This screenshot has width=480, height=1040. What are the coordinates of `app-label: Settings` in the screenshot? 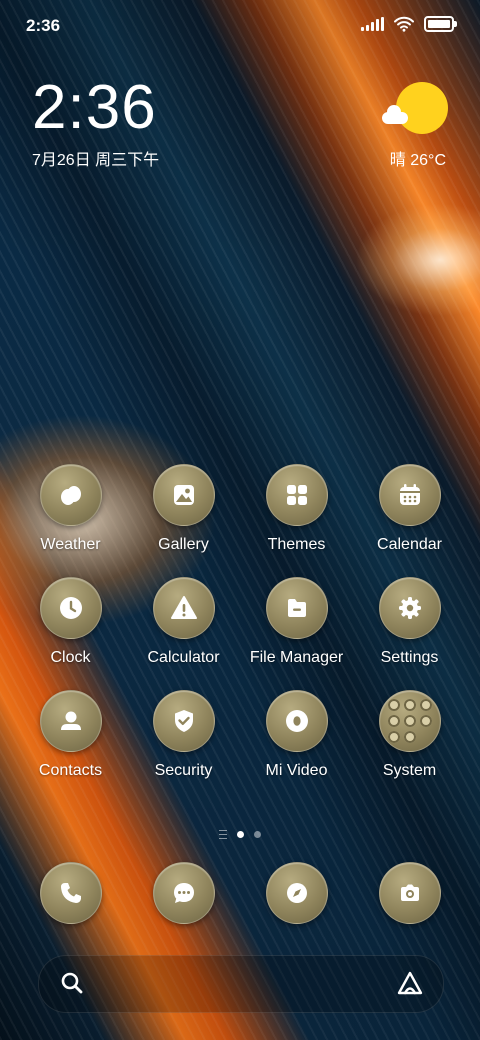 It's located at (409, 657).